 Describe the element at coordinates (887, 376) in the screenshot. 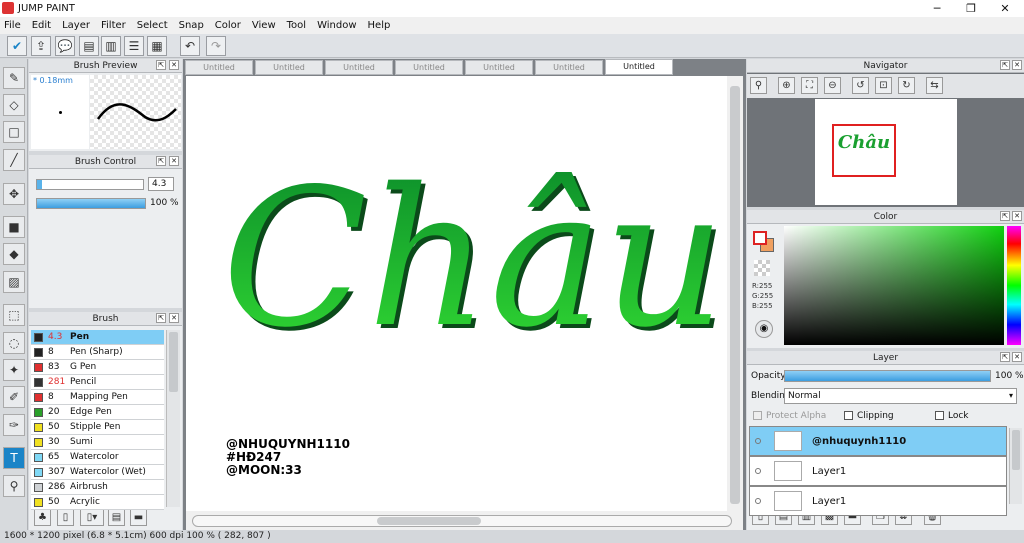

I see `layer-opacity-slider` at that location.